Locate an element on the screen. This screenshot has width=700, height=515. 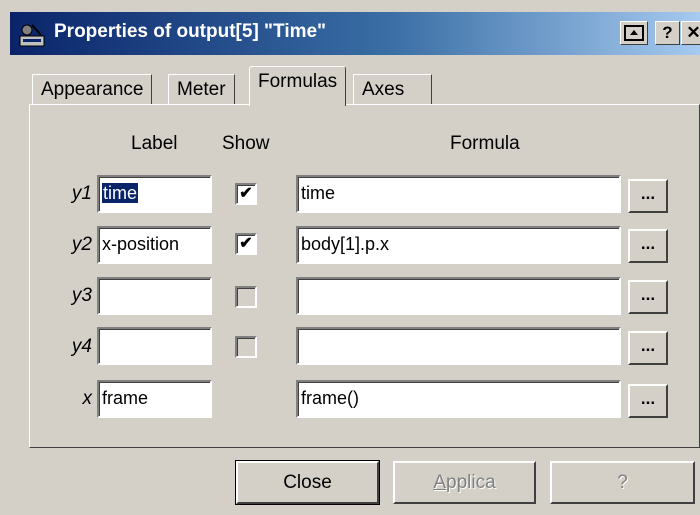
selected-text: time is located at coordinates (120, 193).